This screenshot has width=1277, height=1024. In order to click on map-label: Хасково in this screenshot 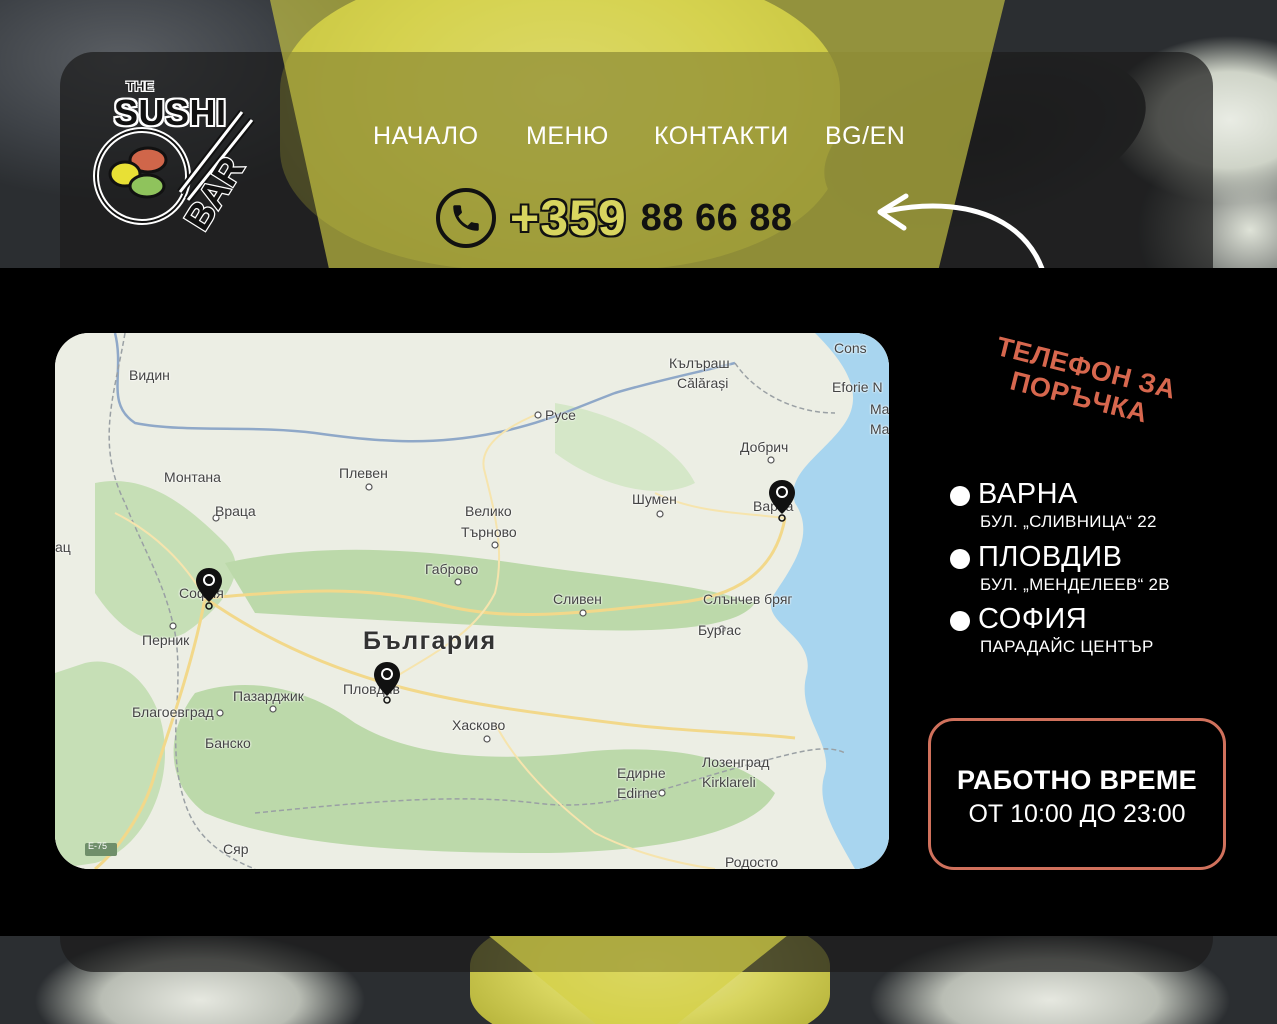, I will do `click(479, 725)`.